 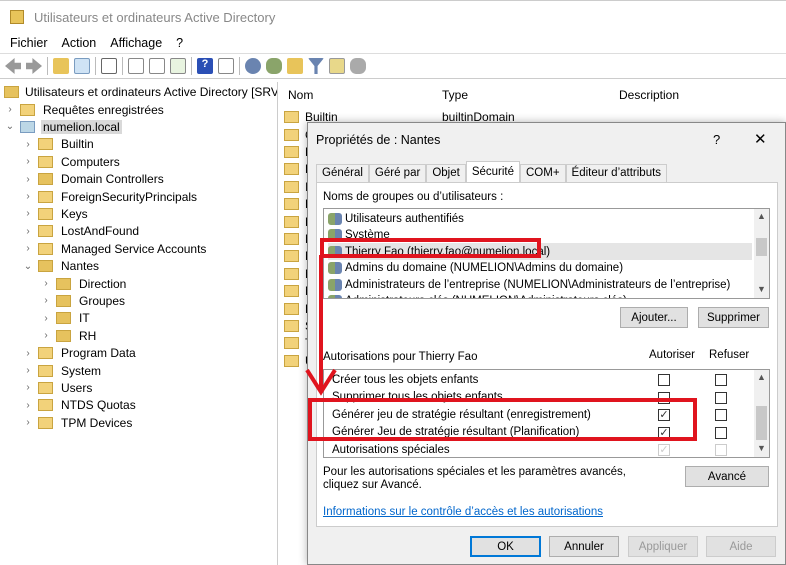 I want to click on forward-icon, so click(x=34, y=66).